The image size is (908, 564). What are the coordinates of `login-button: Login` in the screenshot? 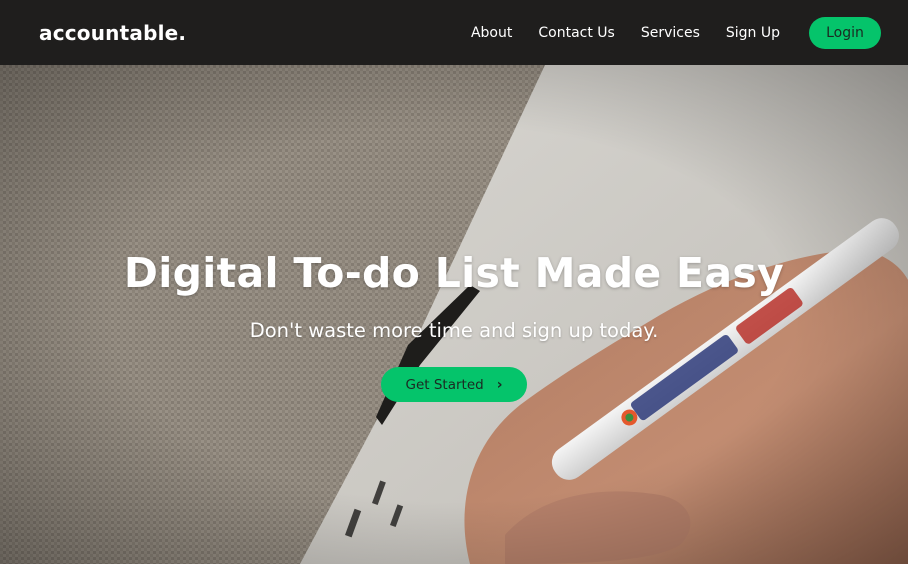 It's located at (845, 32).